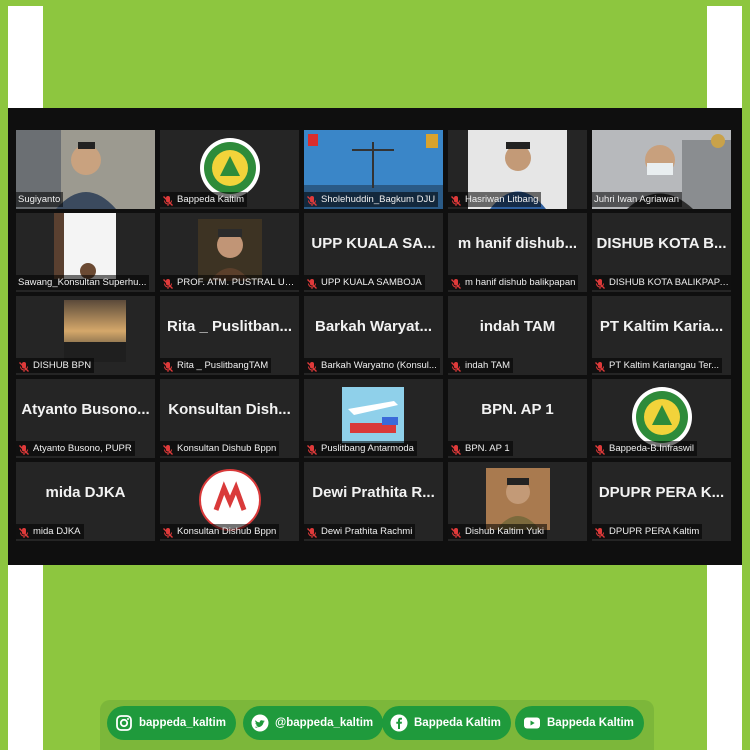  What do you see at coordinates (324, 723) in the screenshot?
I see `twitter-label: @bappeda_kaltim` at bounding box center [324, 723].